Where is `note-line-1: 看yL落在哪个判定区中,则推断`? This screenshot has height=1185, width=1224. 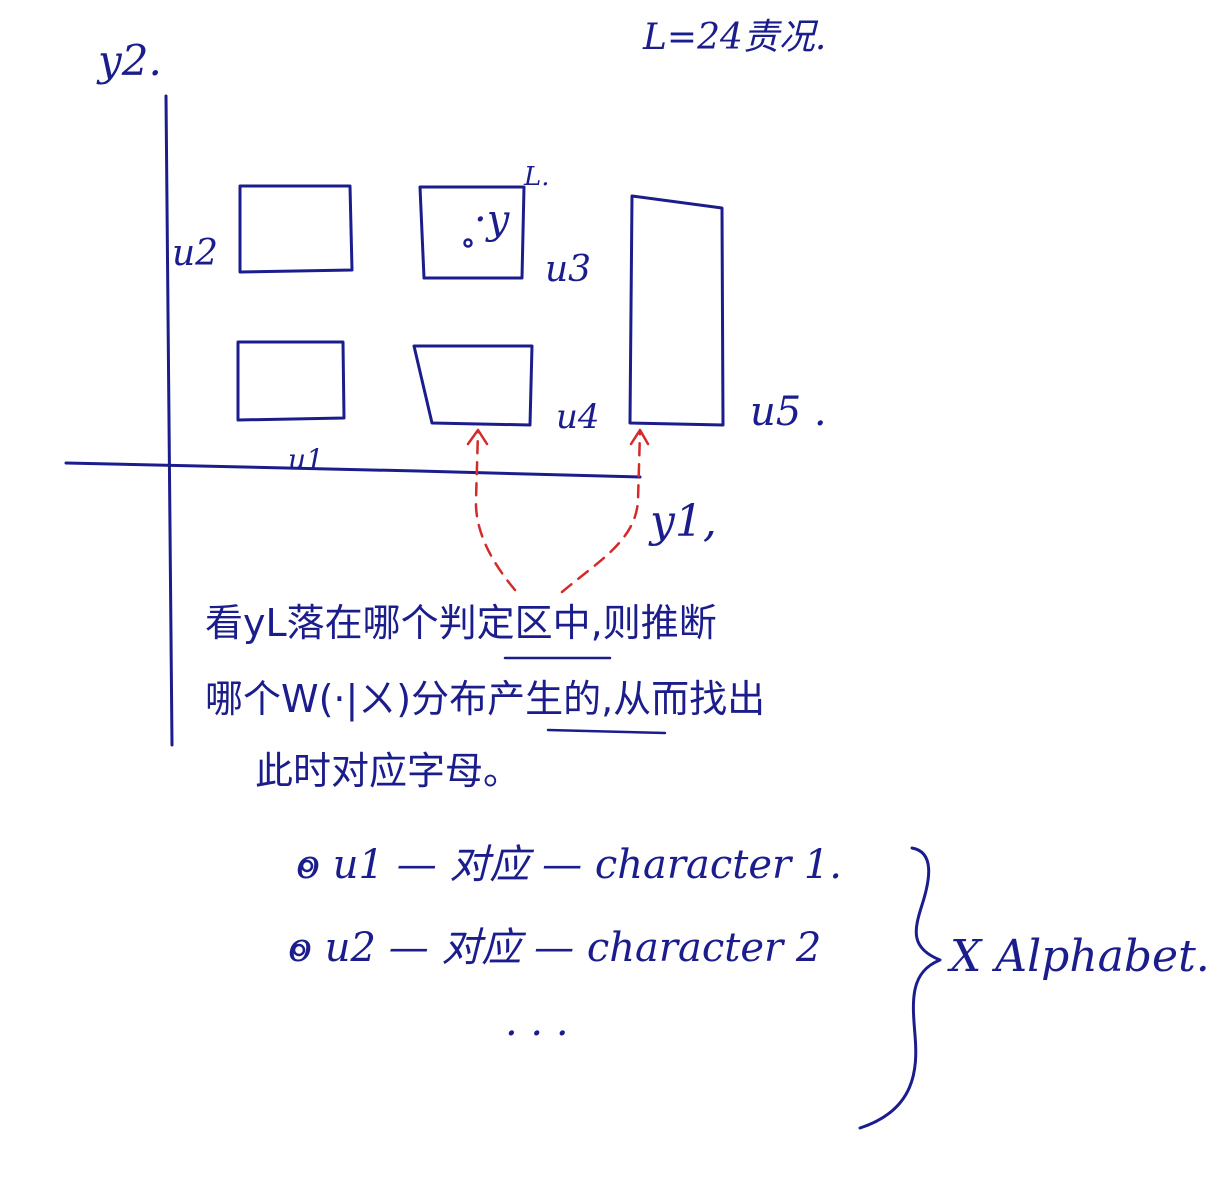
note-line-1: 看yL落在哪个判定区中,则推断 is located at coordinates (461, 623).